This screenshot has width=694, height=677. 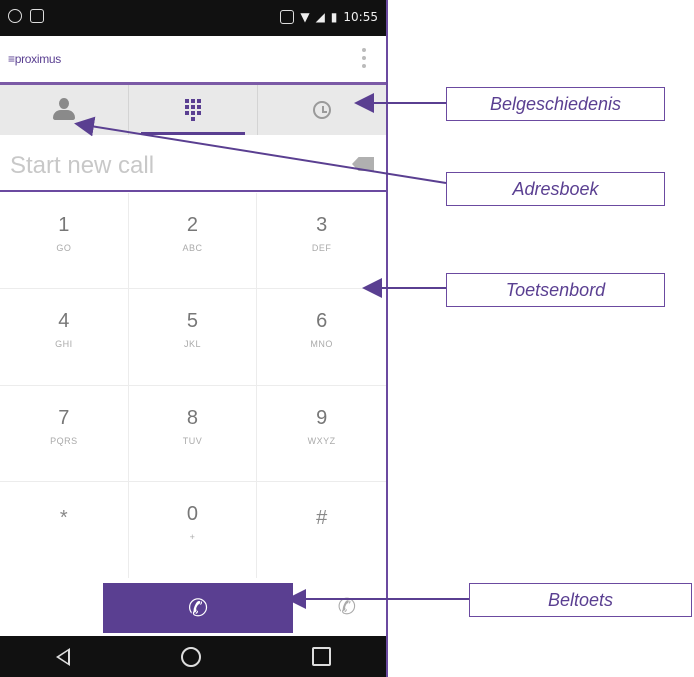 I want to click on key-digit: 9, so click(x=322, y=417).